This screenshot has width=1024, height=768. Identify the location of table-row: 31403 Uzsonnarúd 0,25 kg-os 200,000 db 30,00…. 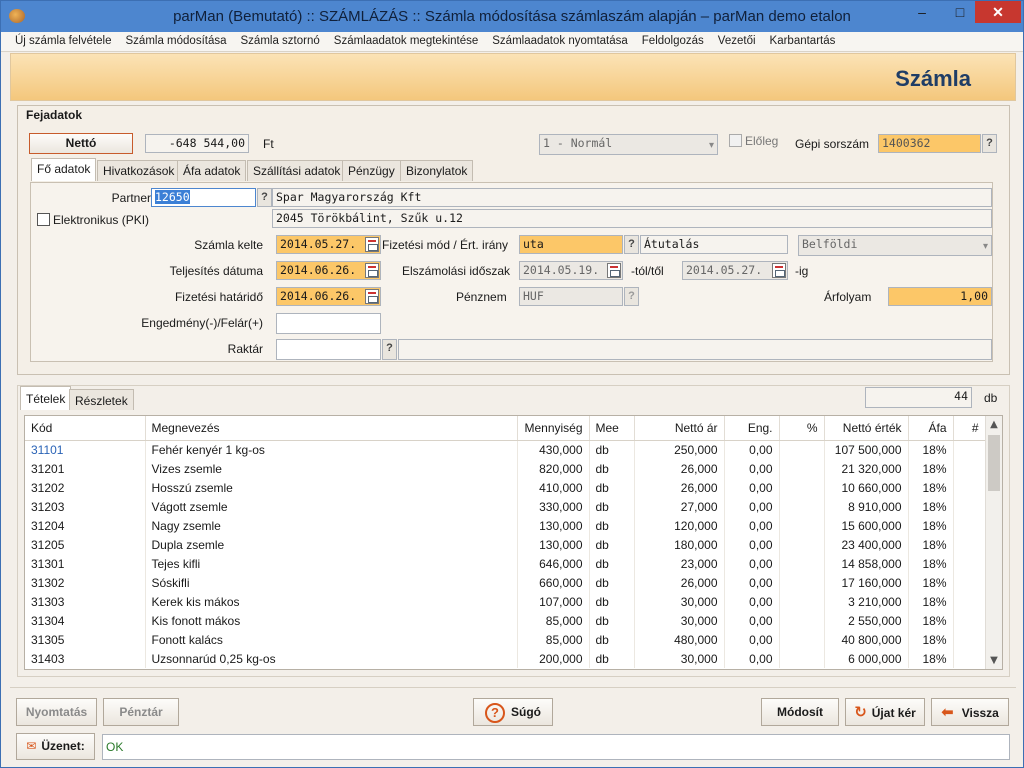
(505, 658).